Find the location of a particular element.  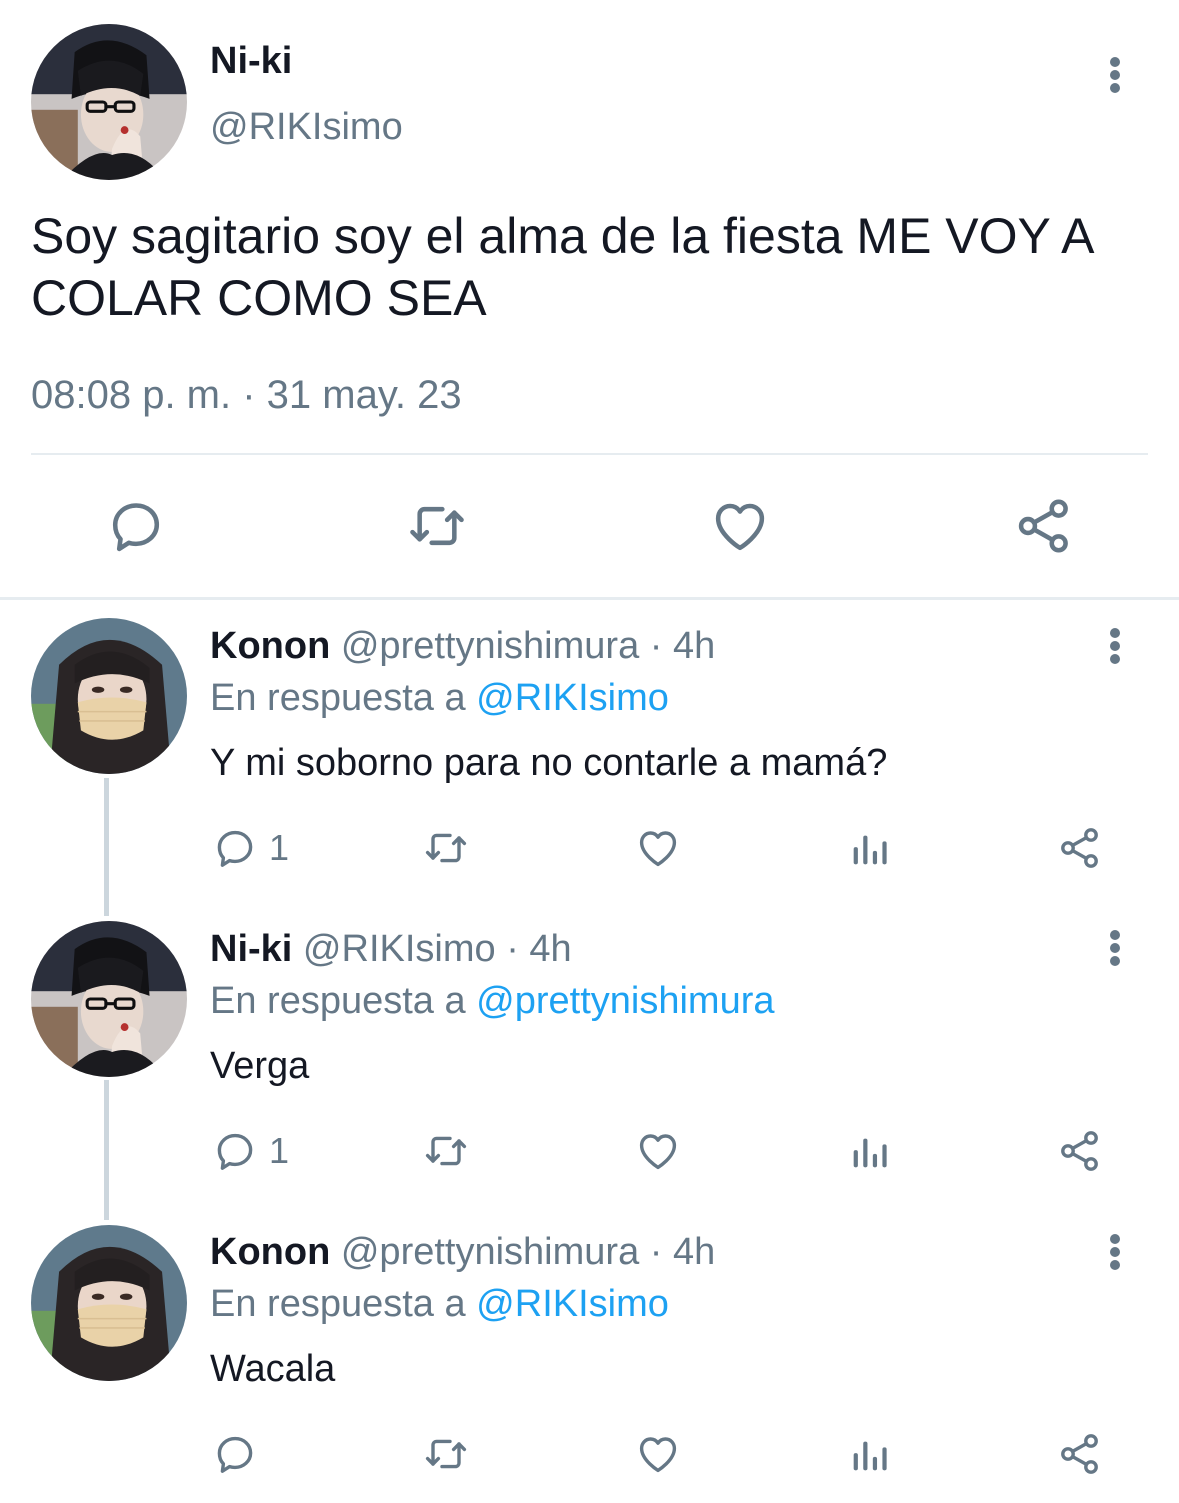

author-name: Ni-ki is located at coordinates (251, 61).